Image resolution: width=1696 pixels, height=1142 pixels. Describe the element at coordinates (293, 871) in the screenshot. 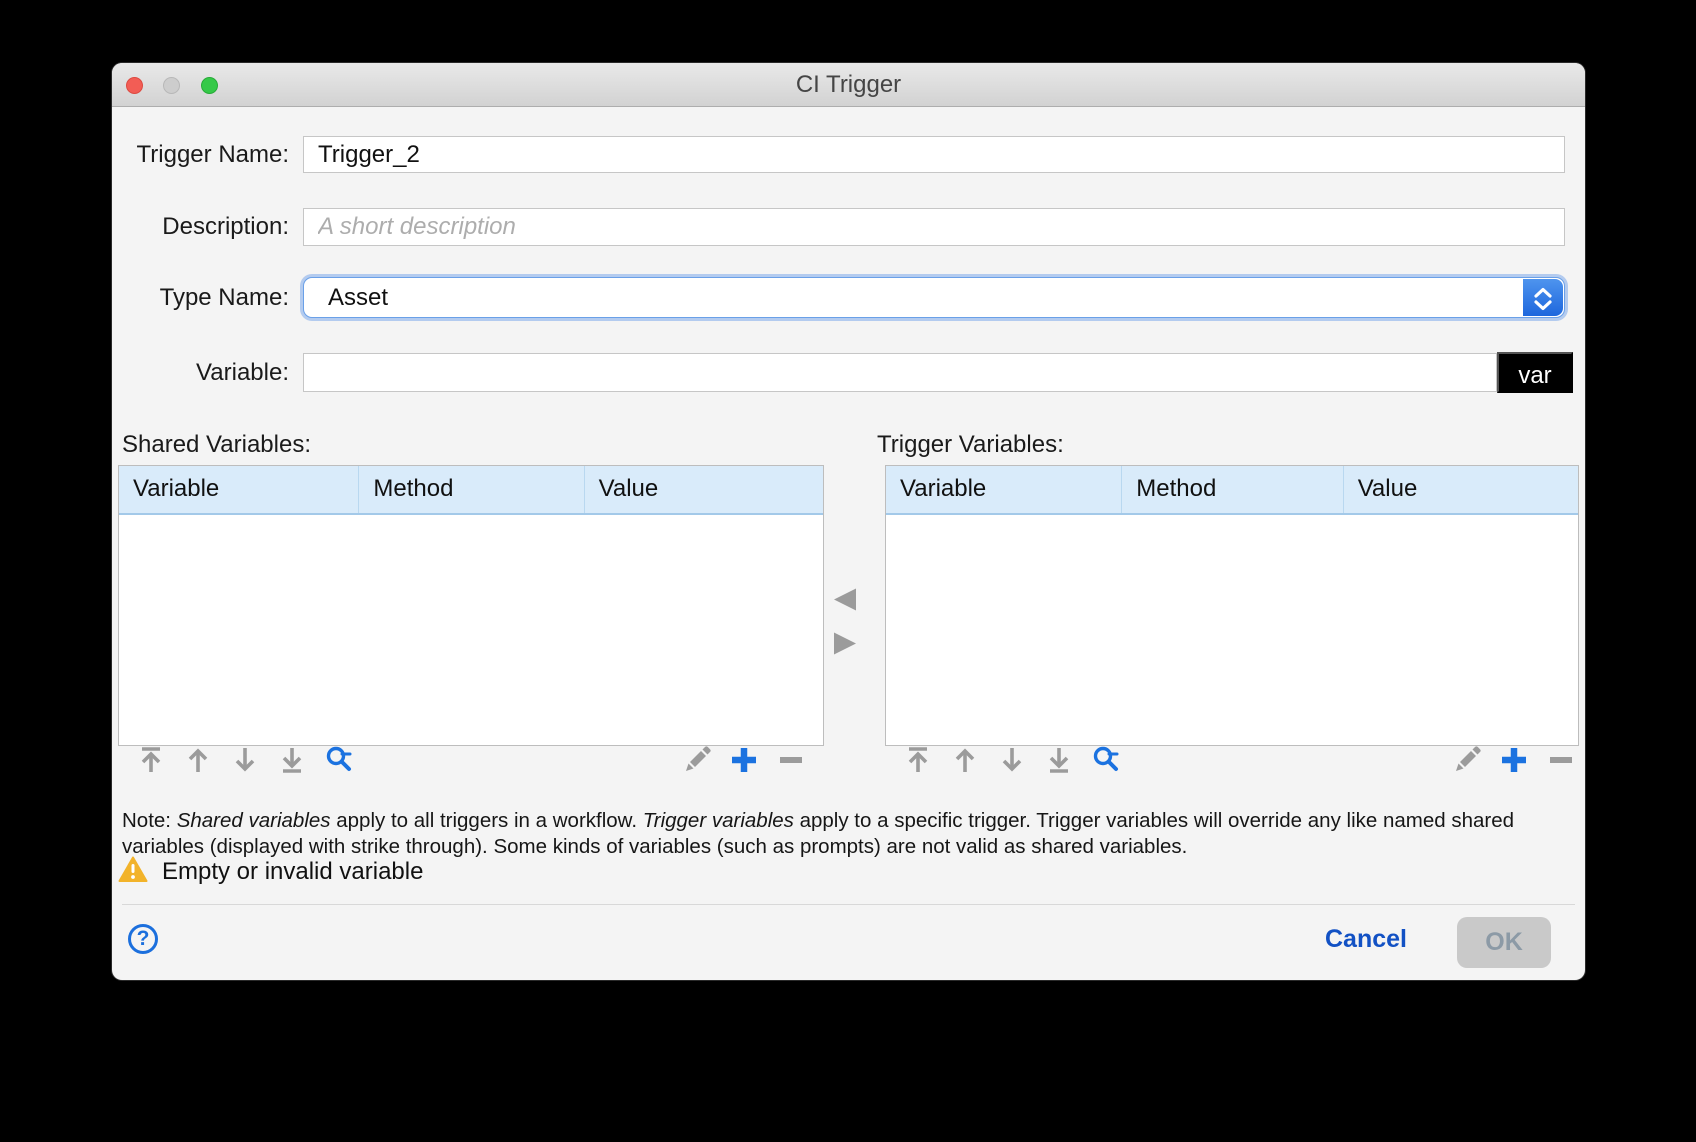

I see `warning-text: Empty or invalid variable` at that location.